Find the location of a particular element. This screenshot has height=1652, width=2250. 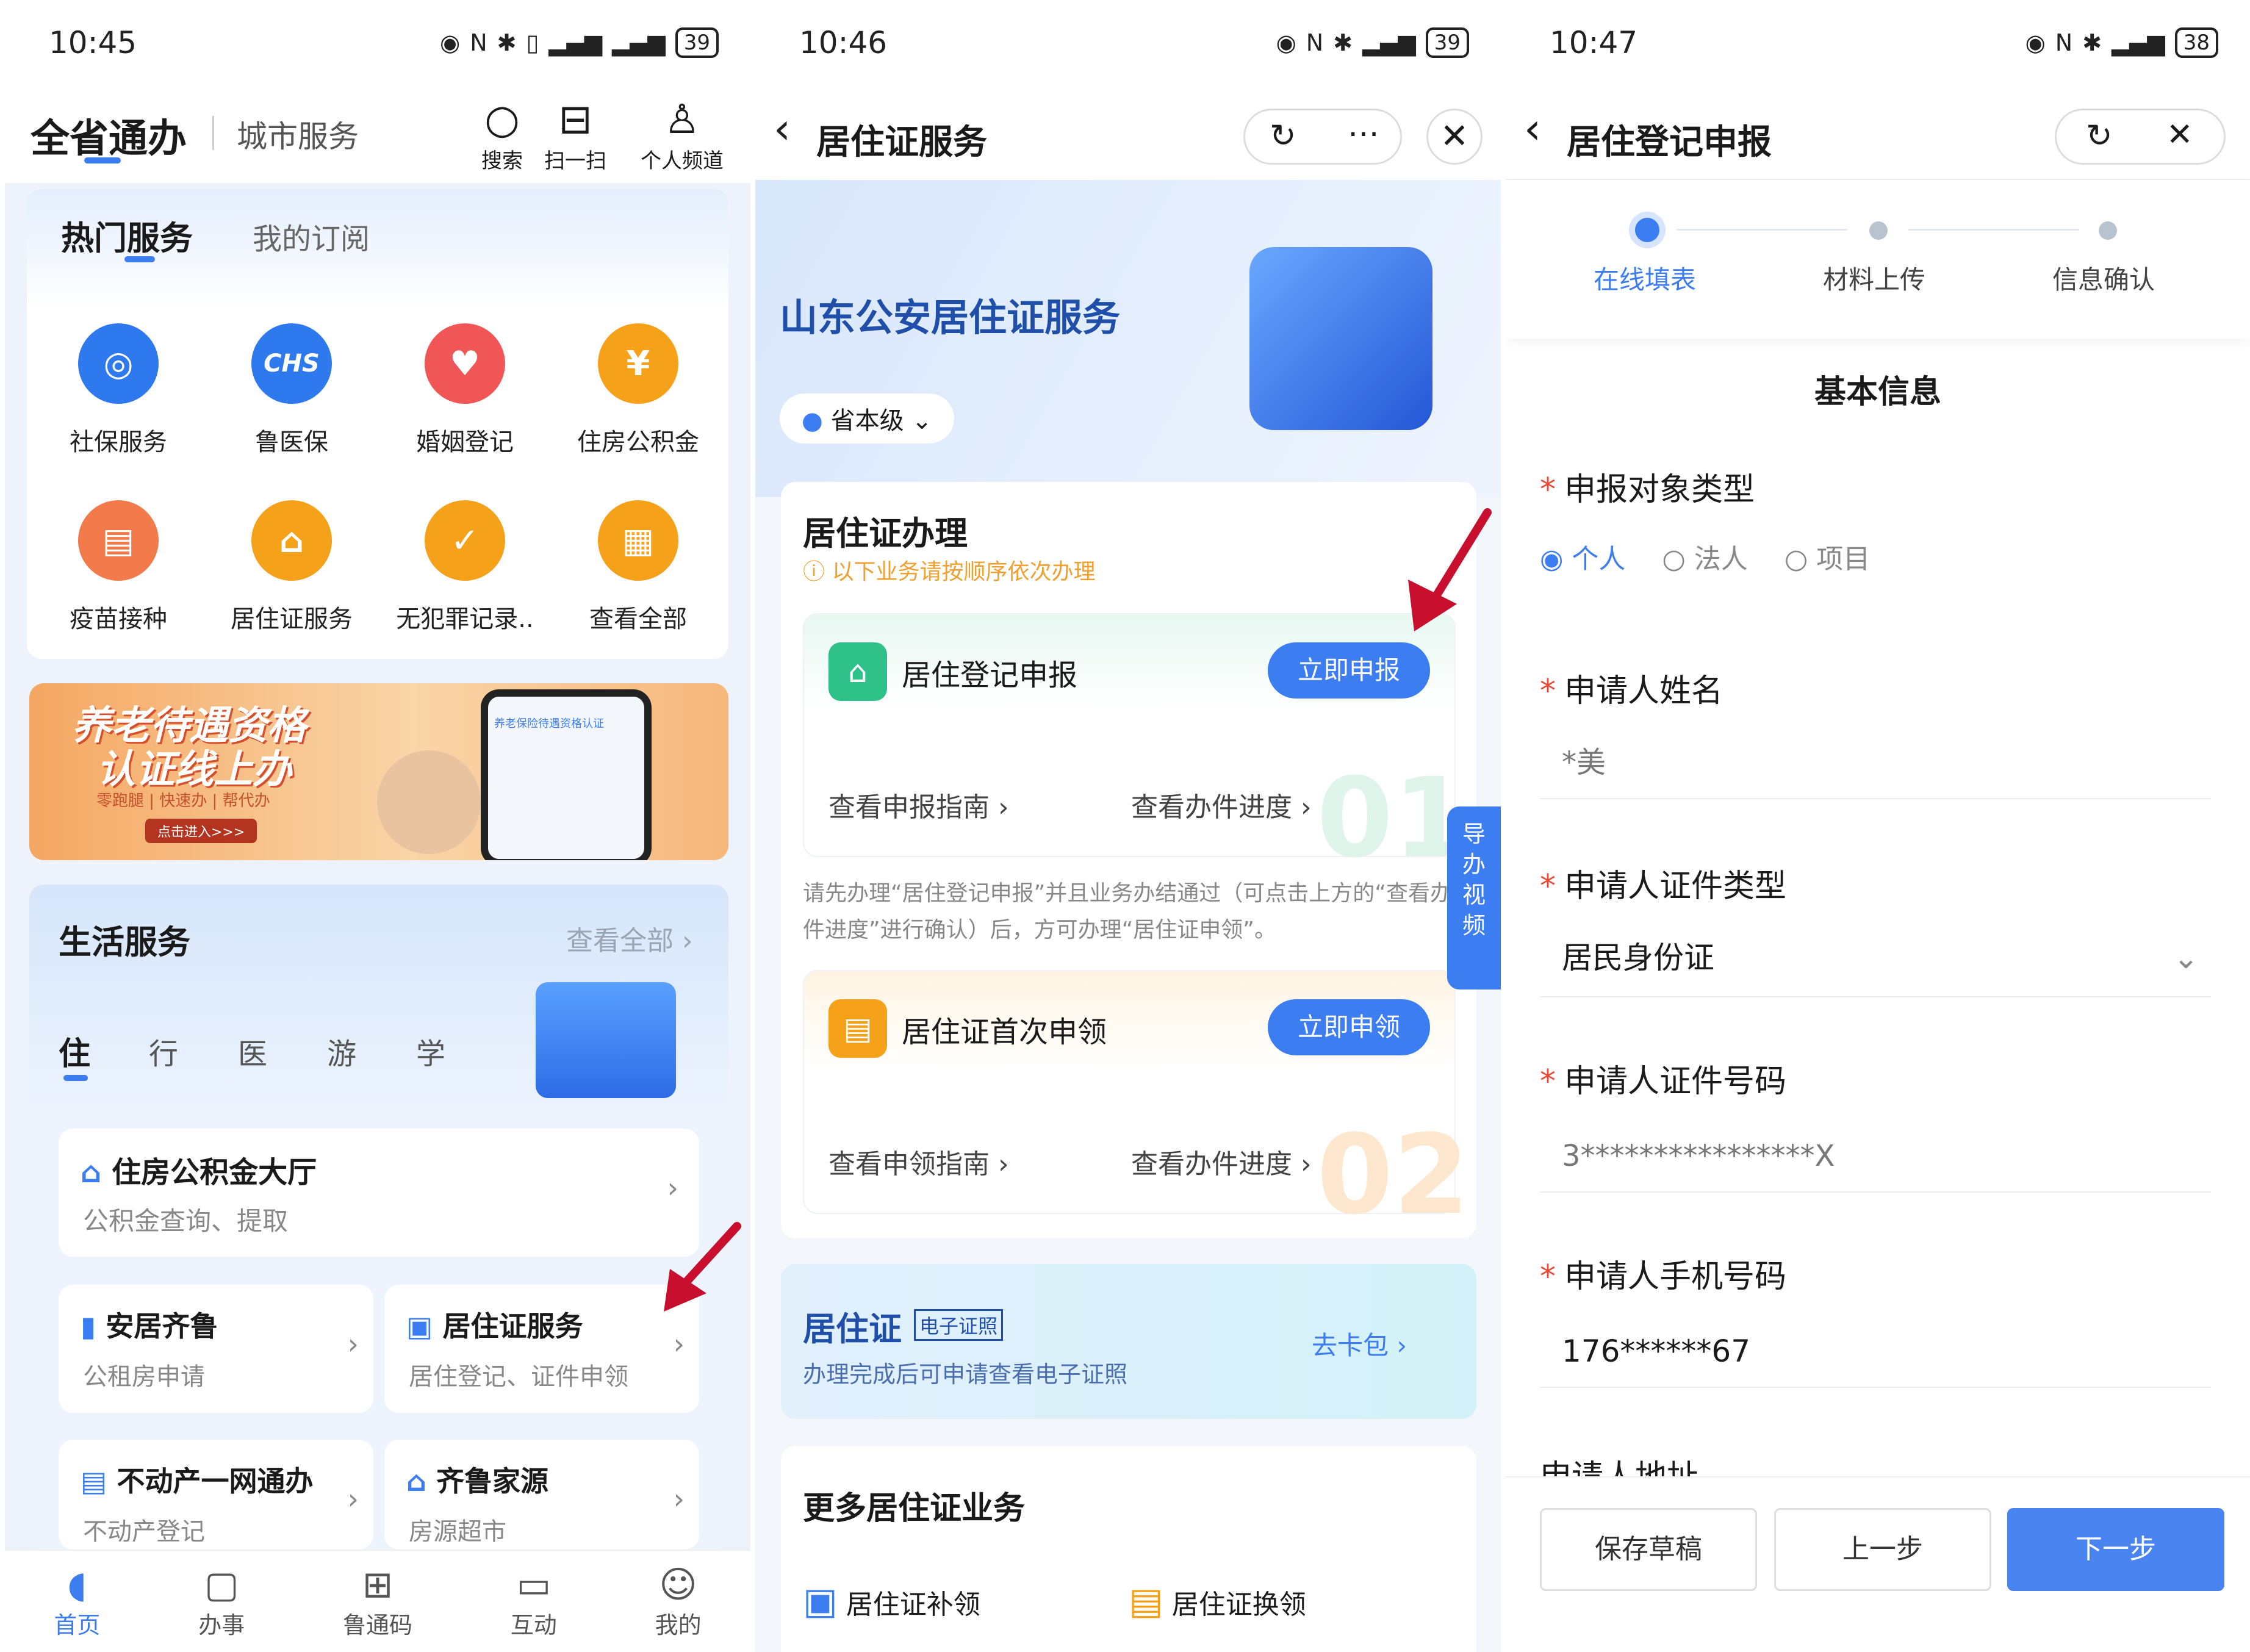

name-input: *美 is located at coordinates (1875, 766).